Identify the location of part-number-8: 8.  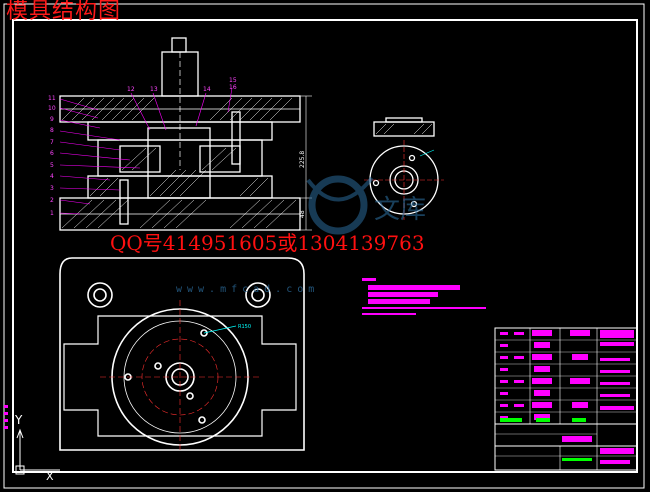
(52, 130).